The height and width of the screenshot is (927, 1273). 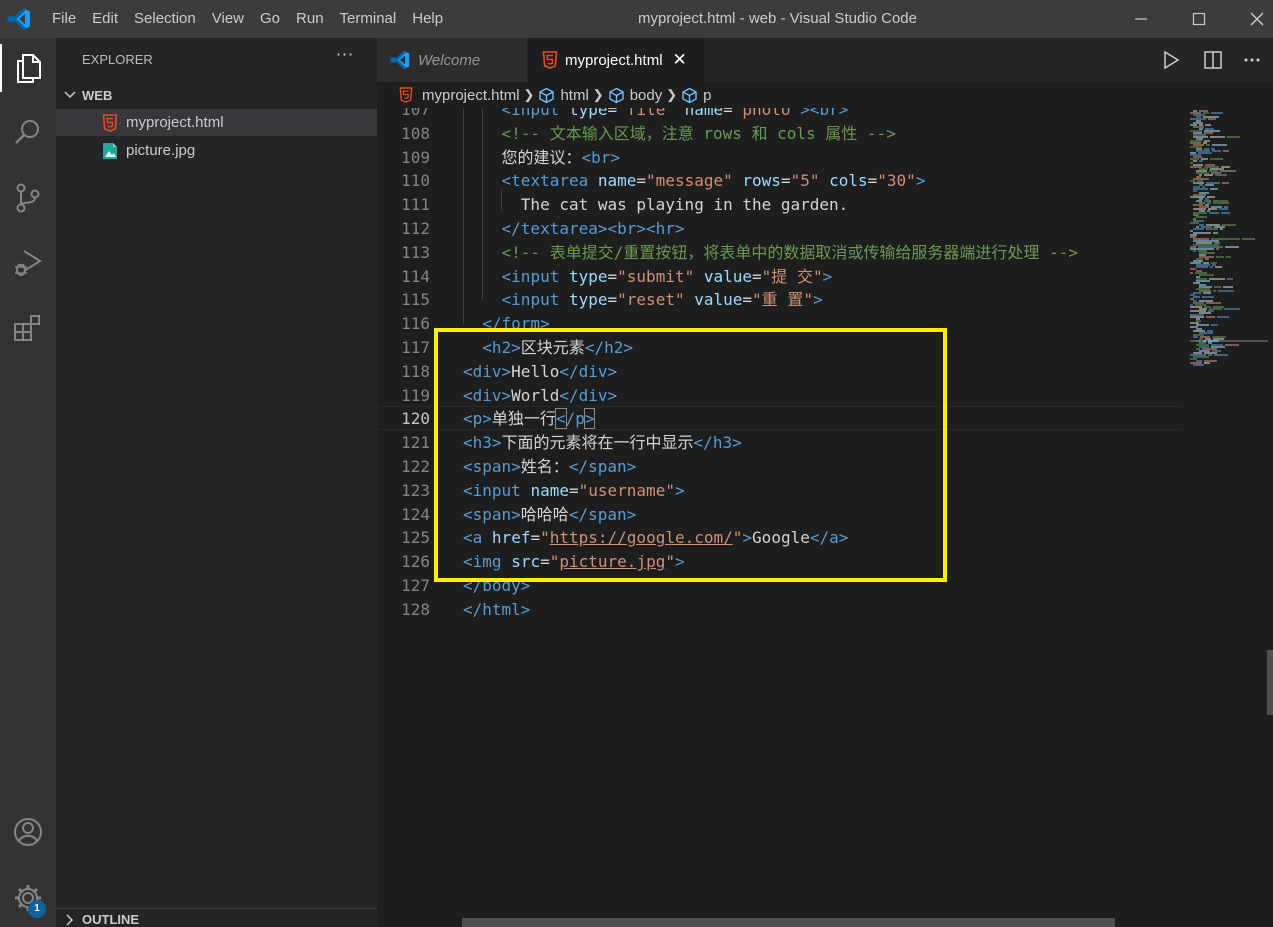 I want to click on code-token: "photo", so click(x=766, y=113).